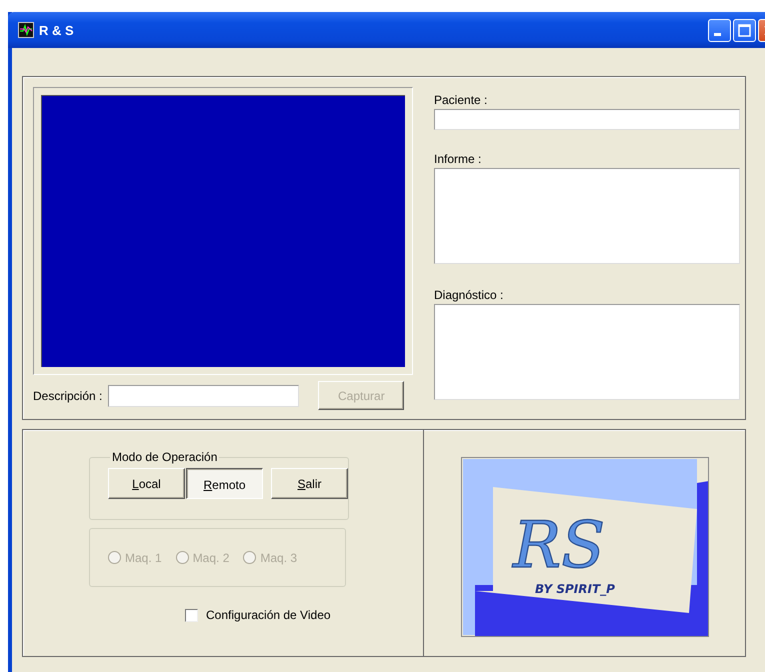  I want to click on minimize-button, so click(719, 30).